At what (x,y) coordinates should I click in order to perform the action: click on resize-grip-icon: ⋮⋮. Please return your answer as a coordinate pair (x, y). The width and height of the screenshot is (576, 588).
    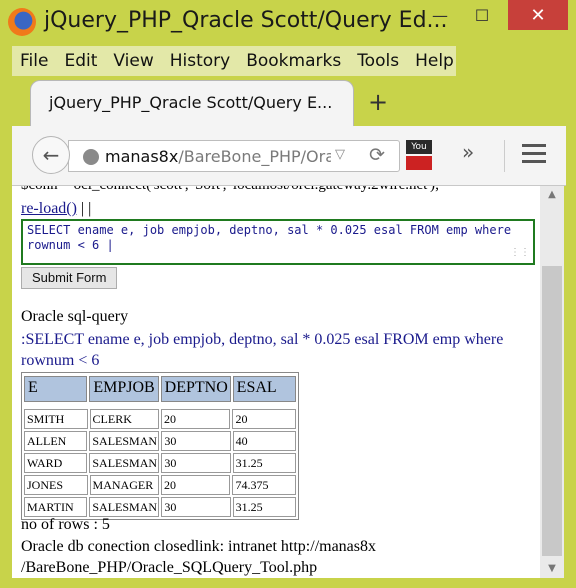
    Looking at the image, I should click on (520, 252).